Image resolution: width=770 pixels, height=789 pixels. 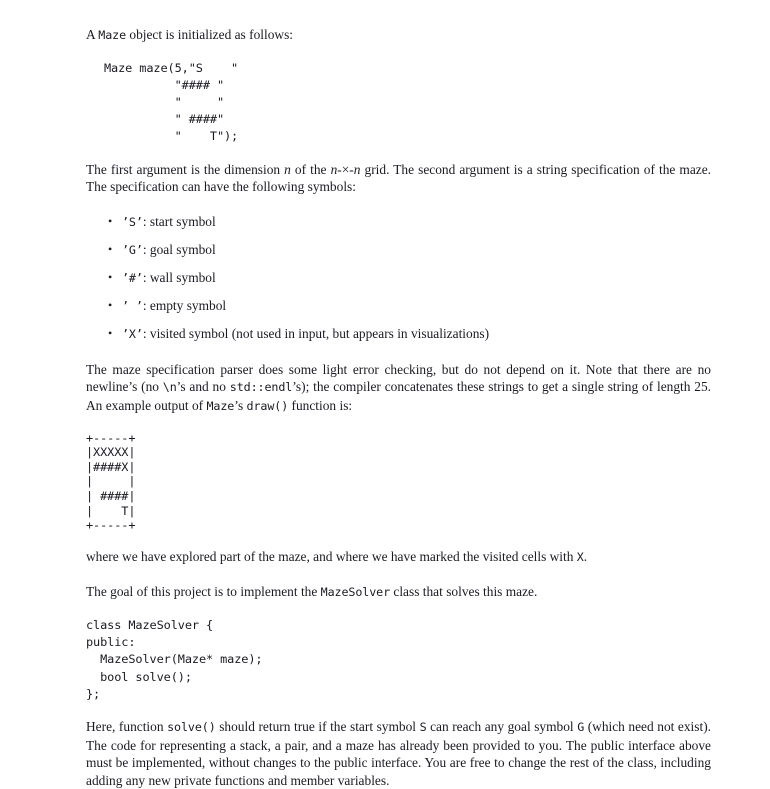 What do you see at coordinates (310, 169) in the screenshot?
I see `arg-part2: of the` at bounding box center [310, 169].